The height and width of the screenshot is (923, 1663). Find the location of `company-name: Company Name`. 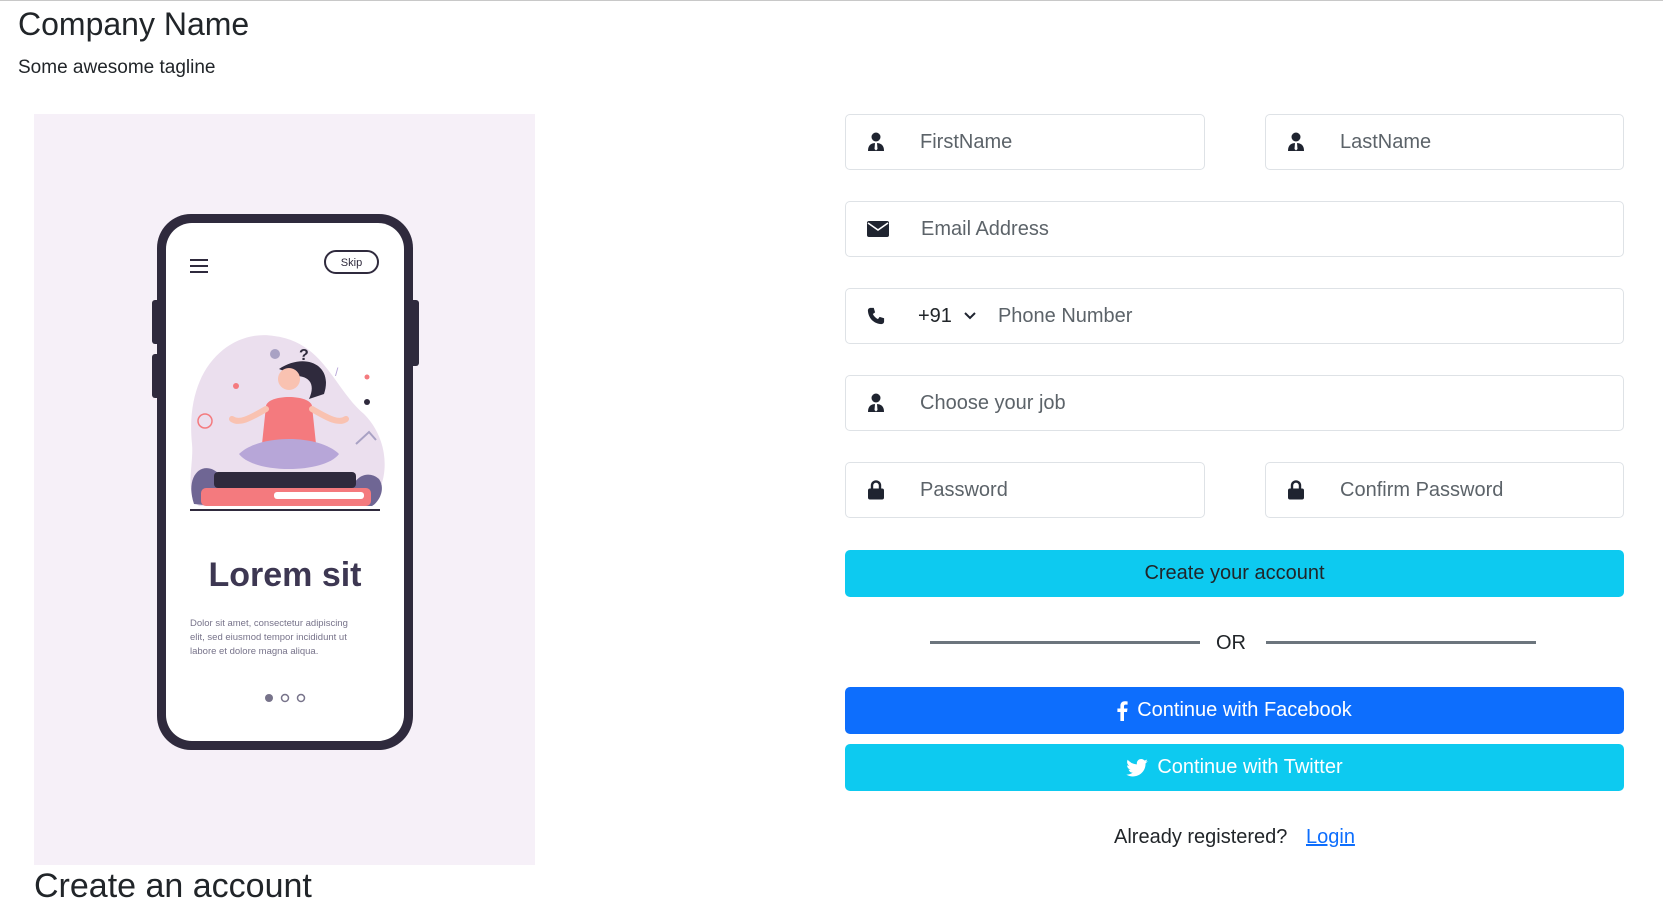

company-name: Company Name is located at coordinates (134, 24).